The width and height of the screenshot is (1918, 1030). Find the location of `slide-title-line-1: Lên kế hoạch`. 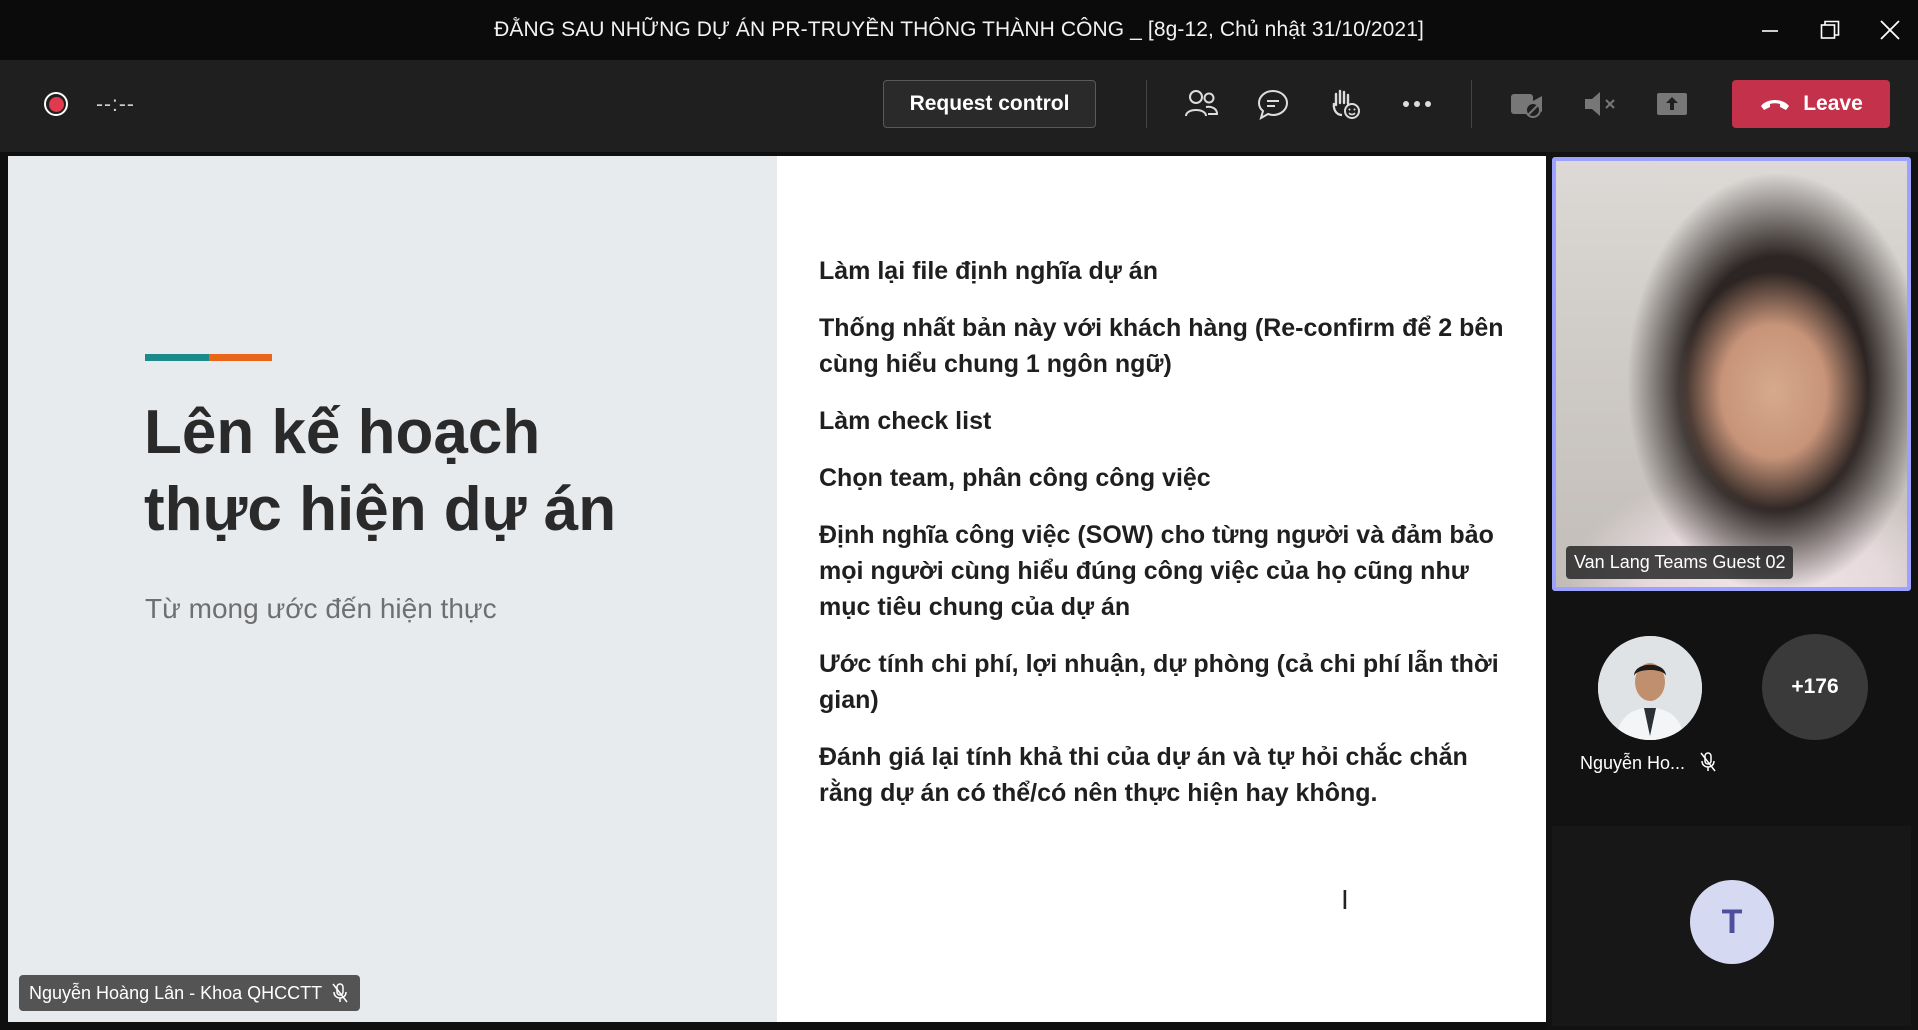

slide-title-line-1: Lên kế hoạch is located at coordinates (342, 432).